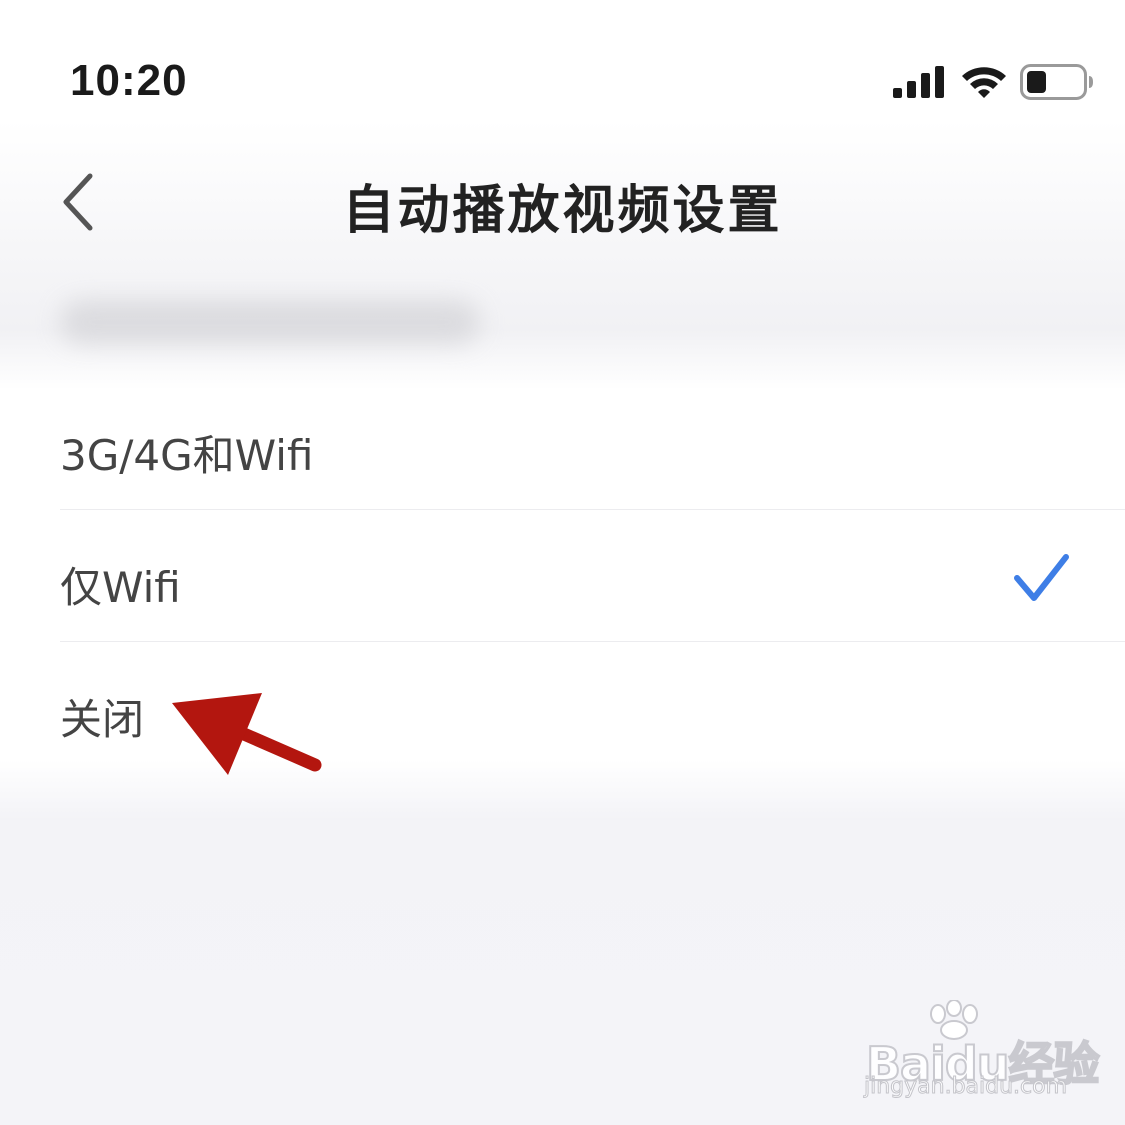 The image size is (1125, 1125). Describe the element at coordinates (965, 1087) in the screenshot. I see `watermark-url: jingyan.baidu.com` at that location.